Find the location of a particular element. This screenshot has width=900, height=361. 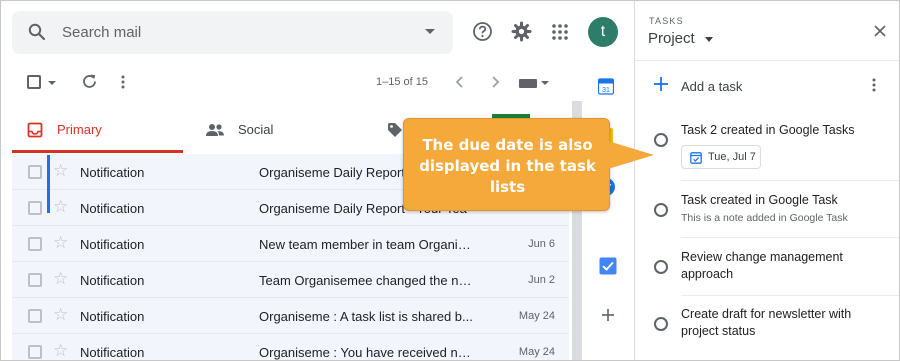

mail-date: Jun 2 is located at coordinates (541, 280).